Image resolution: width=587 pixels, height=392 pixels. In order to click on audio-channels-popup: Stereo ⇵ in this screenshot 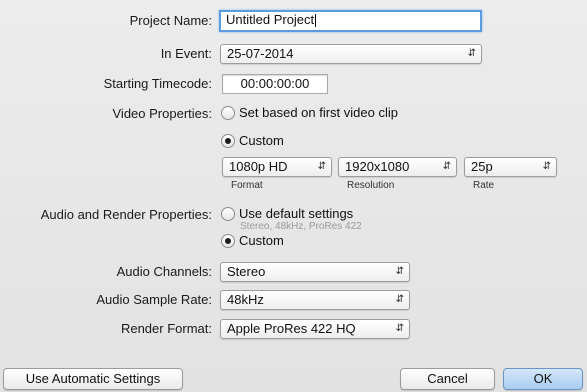, I will do `click(315, 272)`.